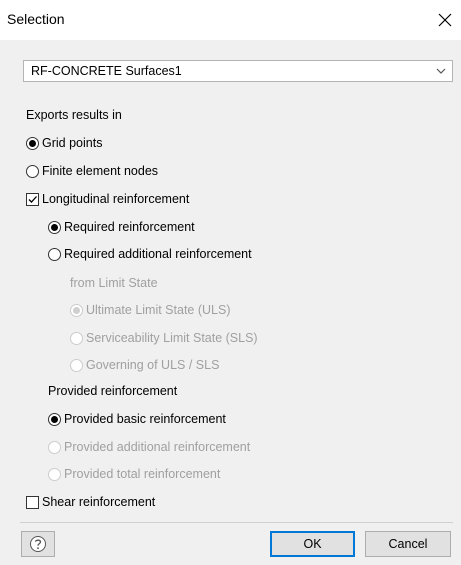 The width and height of the screenshot is (461, 565). Describe the element at coordinates (441, 71) in the screenshot. I see `chevron-down-icon` at that location.